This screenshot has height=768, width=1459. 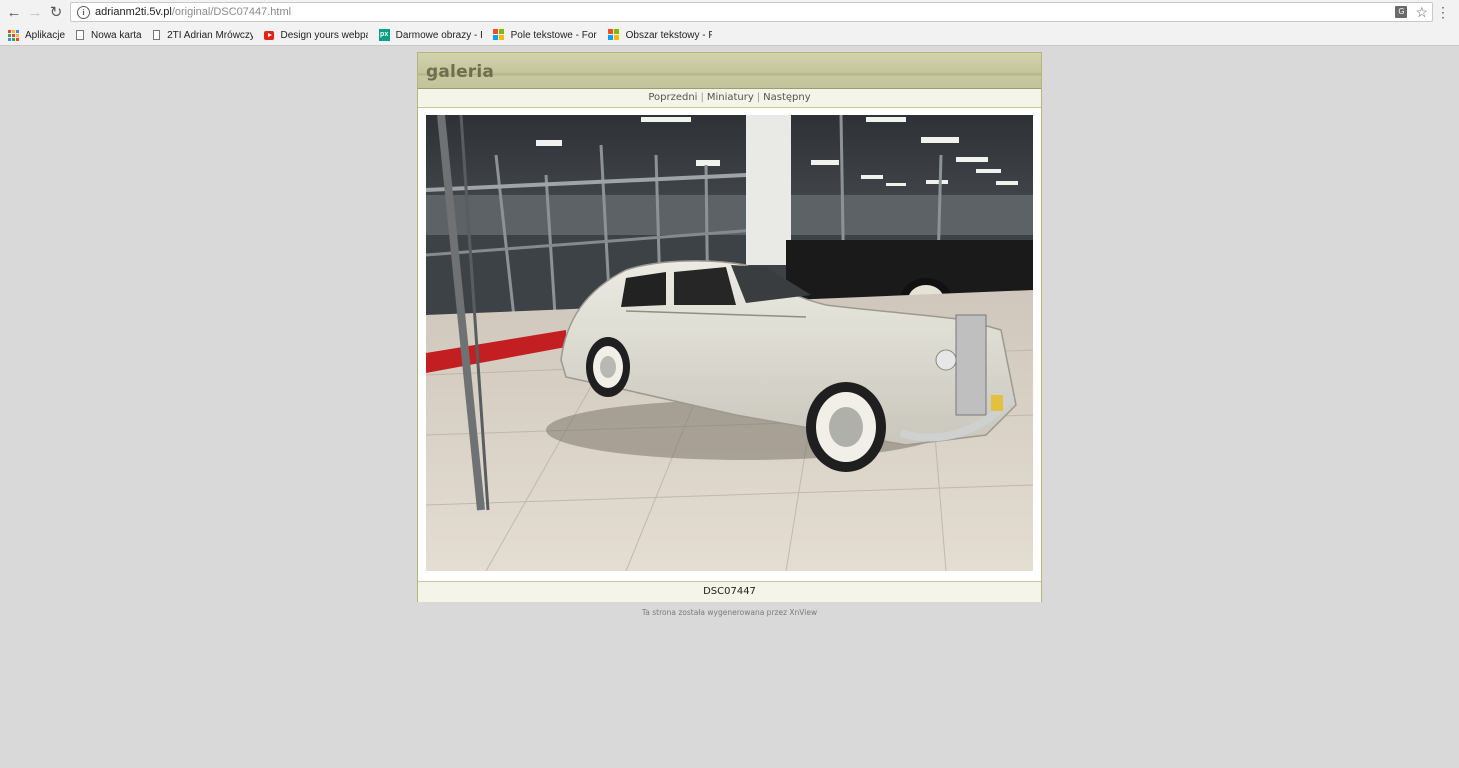 I want to click on bookmark-label: Nowa karta, so click(x=116, y=35).